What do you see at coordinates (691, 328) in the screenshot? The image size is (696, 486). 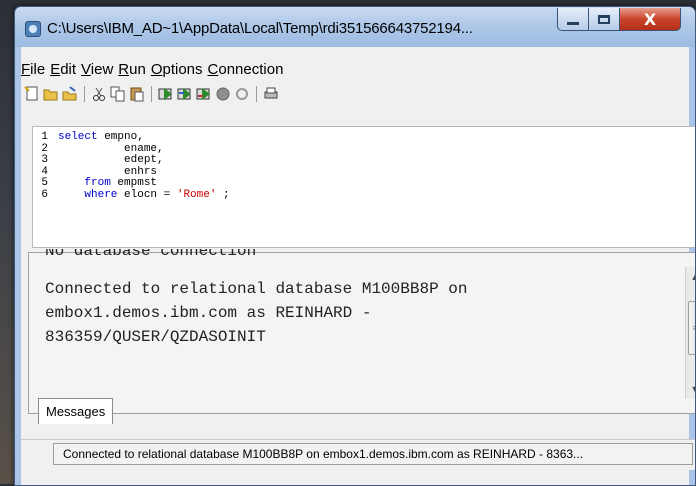 I see `scrollbar-thumb: ≡` at bounding box center [691, 328].